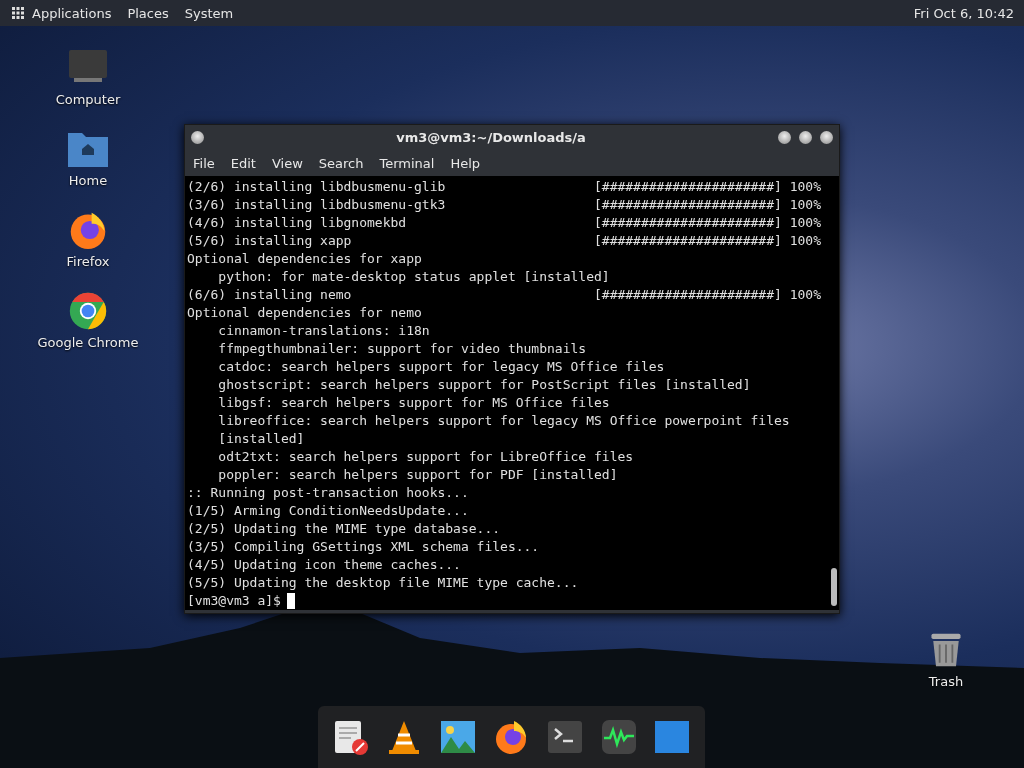 The height and width of the screenshot is (768, 1024). What do you see at coordinates (270, 241) in the screenshot?
I see `terminal-line: (5/6) installing xapp` at bounding box center [270, 241].